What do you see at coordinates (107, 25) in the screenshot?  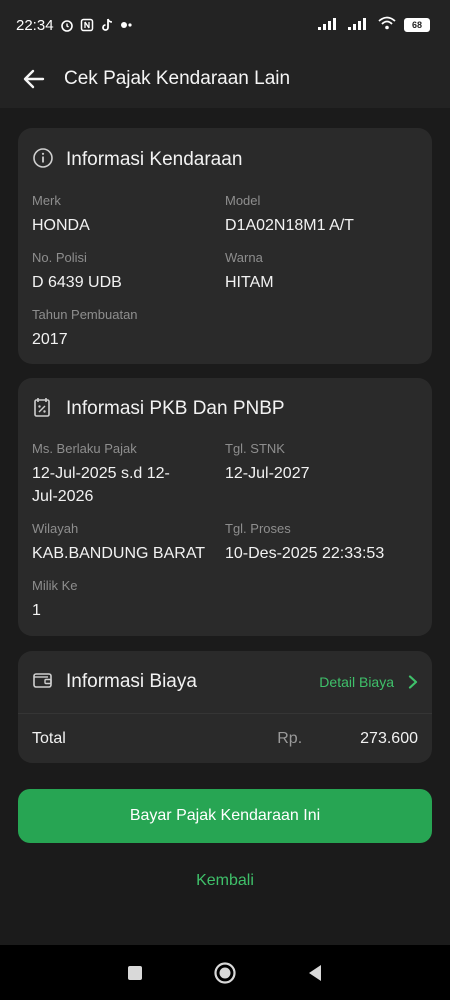 I see `tiktok-icon` at bounding box center [107, 25].